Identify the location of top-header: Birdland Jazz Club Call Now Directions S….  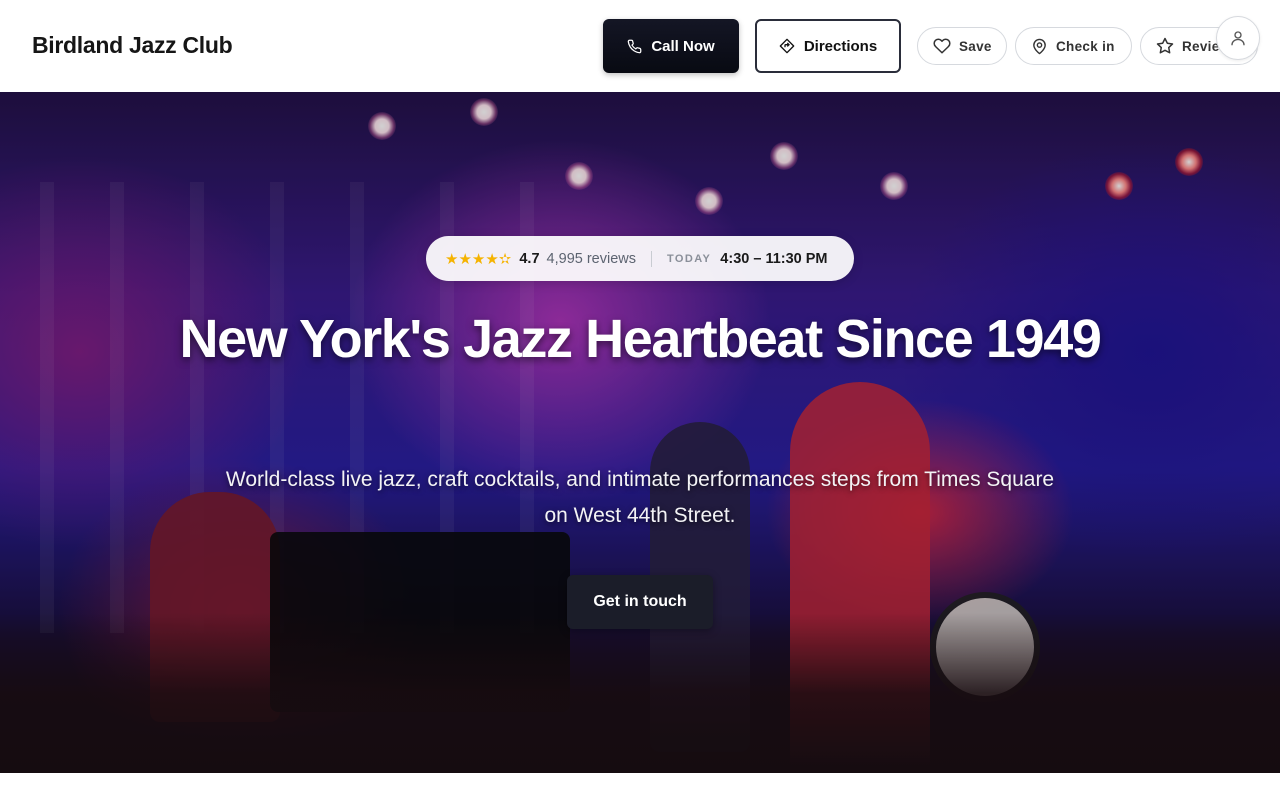
(640, 46).